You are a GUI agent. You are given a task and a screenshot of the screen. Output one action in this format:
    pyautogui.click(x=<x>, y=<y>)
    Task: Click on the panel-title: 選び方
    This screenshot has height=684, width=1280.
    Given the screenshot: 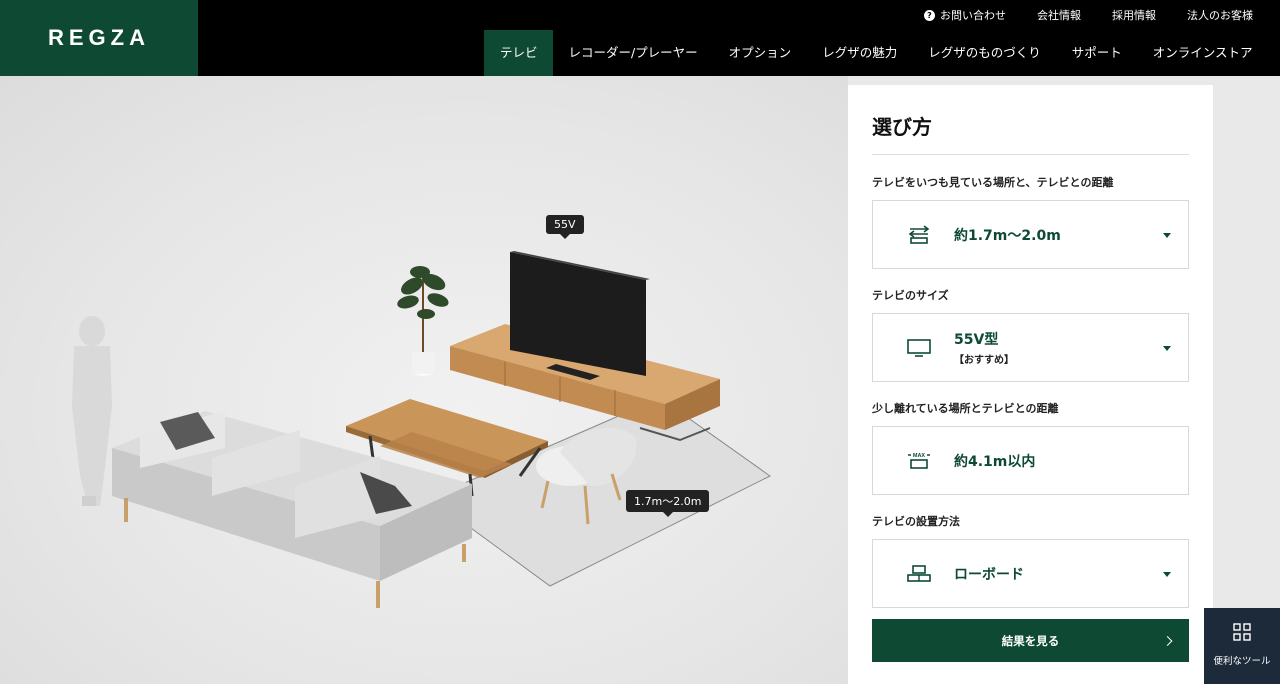 What is the action you would take?
    pyautogui.click(x=1030, y=133)
    